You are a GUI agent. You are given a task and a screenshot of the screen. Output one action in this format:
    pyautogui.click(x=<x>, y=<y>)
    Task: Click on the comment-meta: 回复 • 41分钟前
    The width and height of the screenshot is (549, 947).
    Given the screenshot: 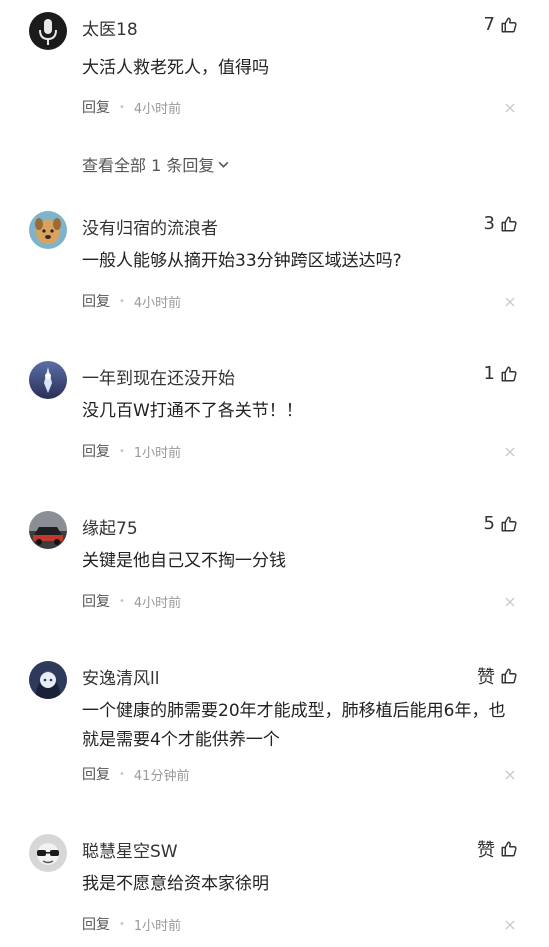 What is the action you would take?
    pyautogui.click(x=135, y=774)
    